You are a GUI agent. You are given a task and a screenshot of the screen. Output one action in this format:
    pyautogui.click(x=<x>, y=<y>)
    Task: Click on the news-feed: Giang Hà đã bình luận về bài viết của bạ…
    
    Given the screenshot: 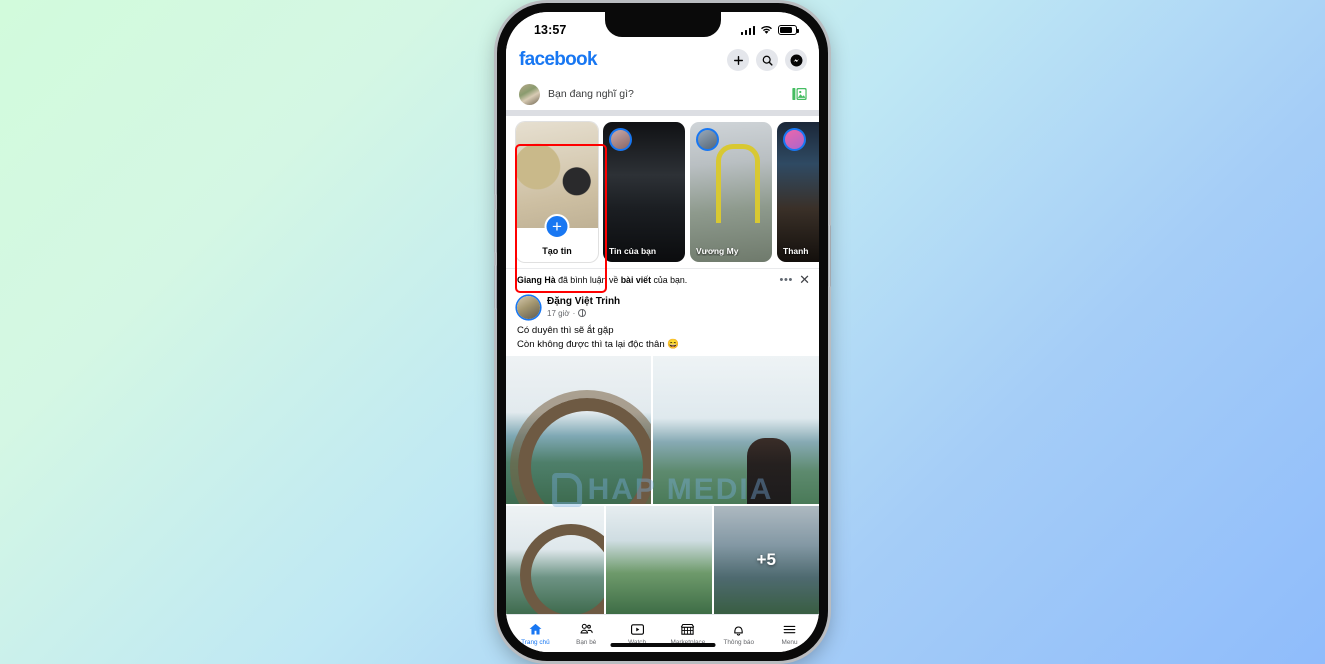 What is the action you would take?
    pyautogui.click(x=662, y=441)
    